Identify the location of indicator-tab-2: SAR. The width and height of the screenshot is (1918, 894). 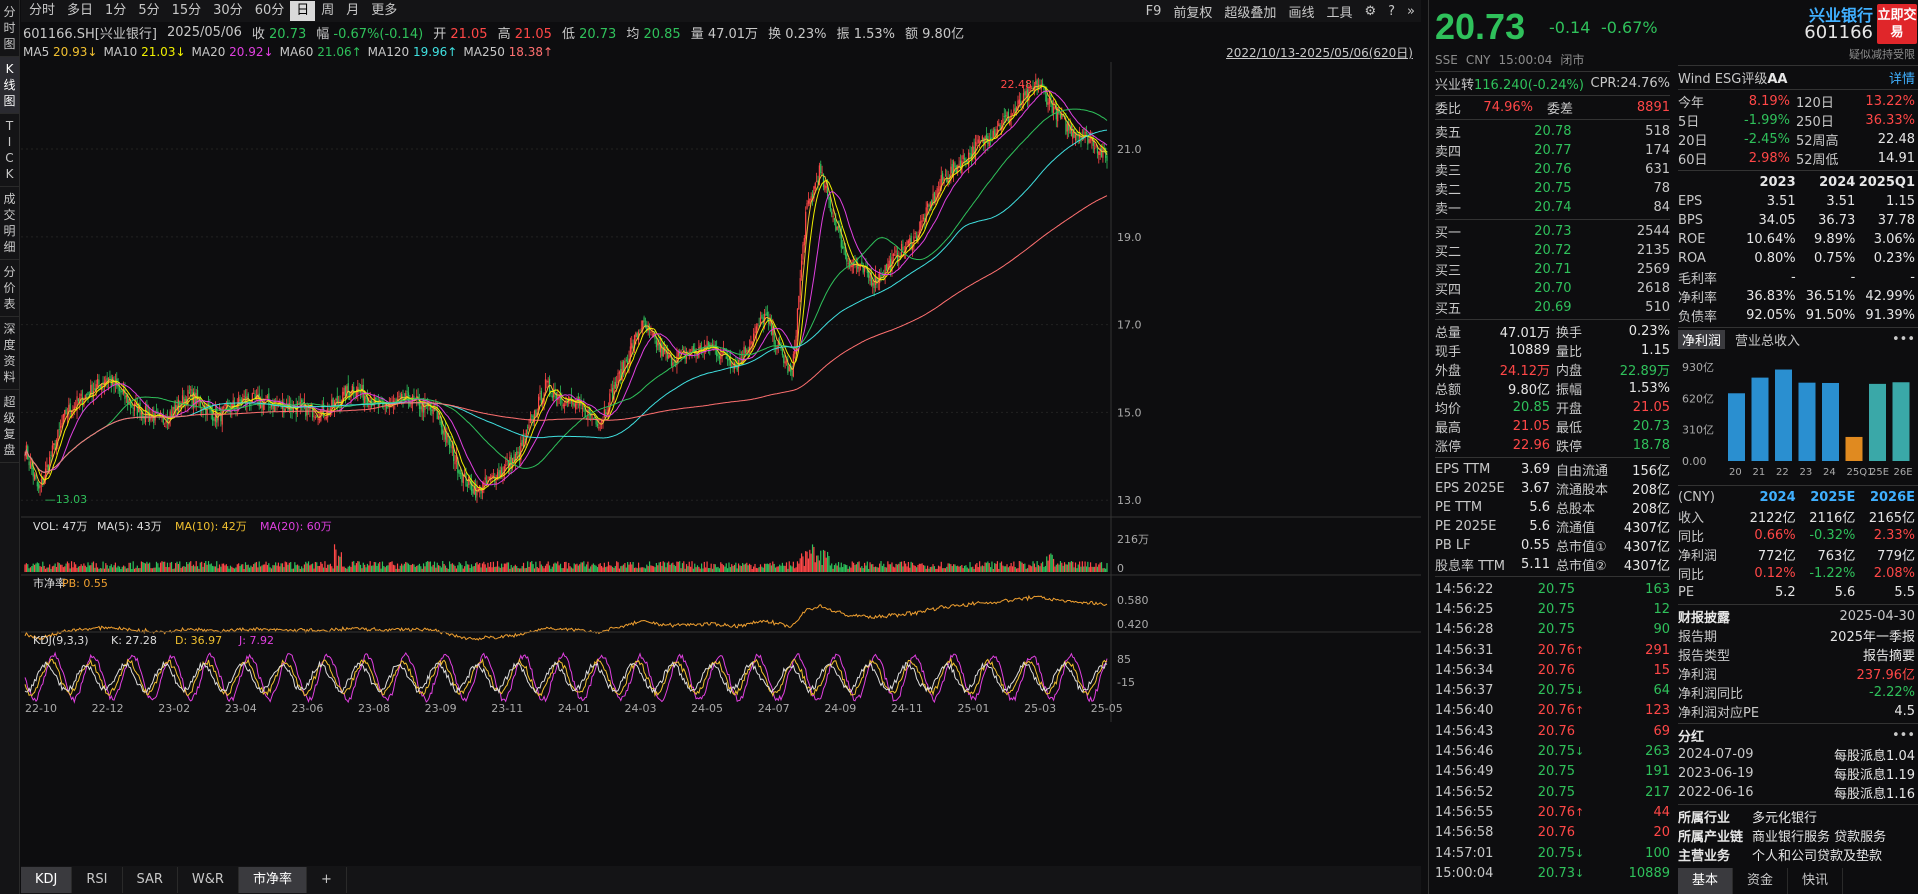
(150, 880).